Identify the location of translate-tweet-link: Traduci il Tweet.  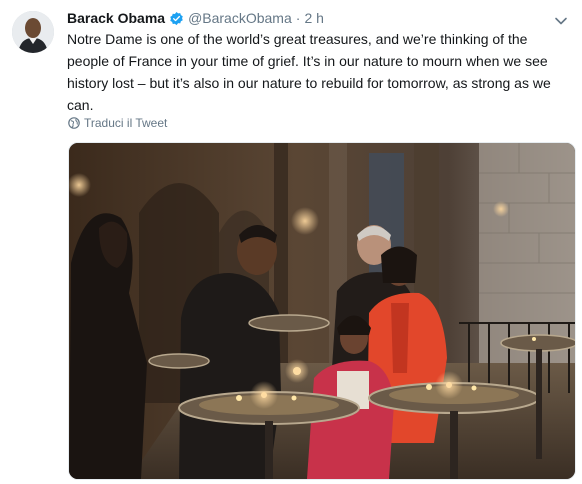
(117, 123).